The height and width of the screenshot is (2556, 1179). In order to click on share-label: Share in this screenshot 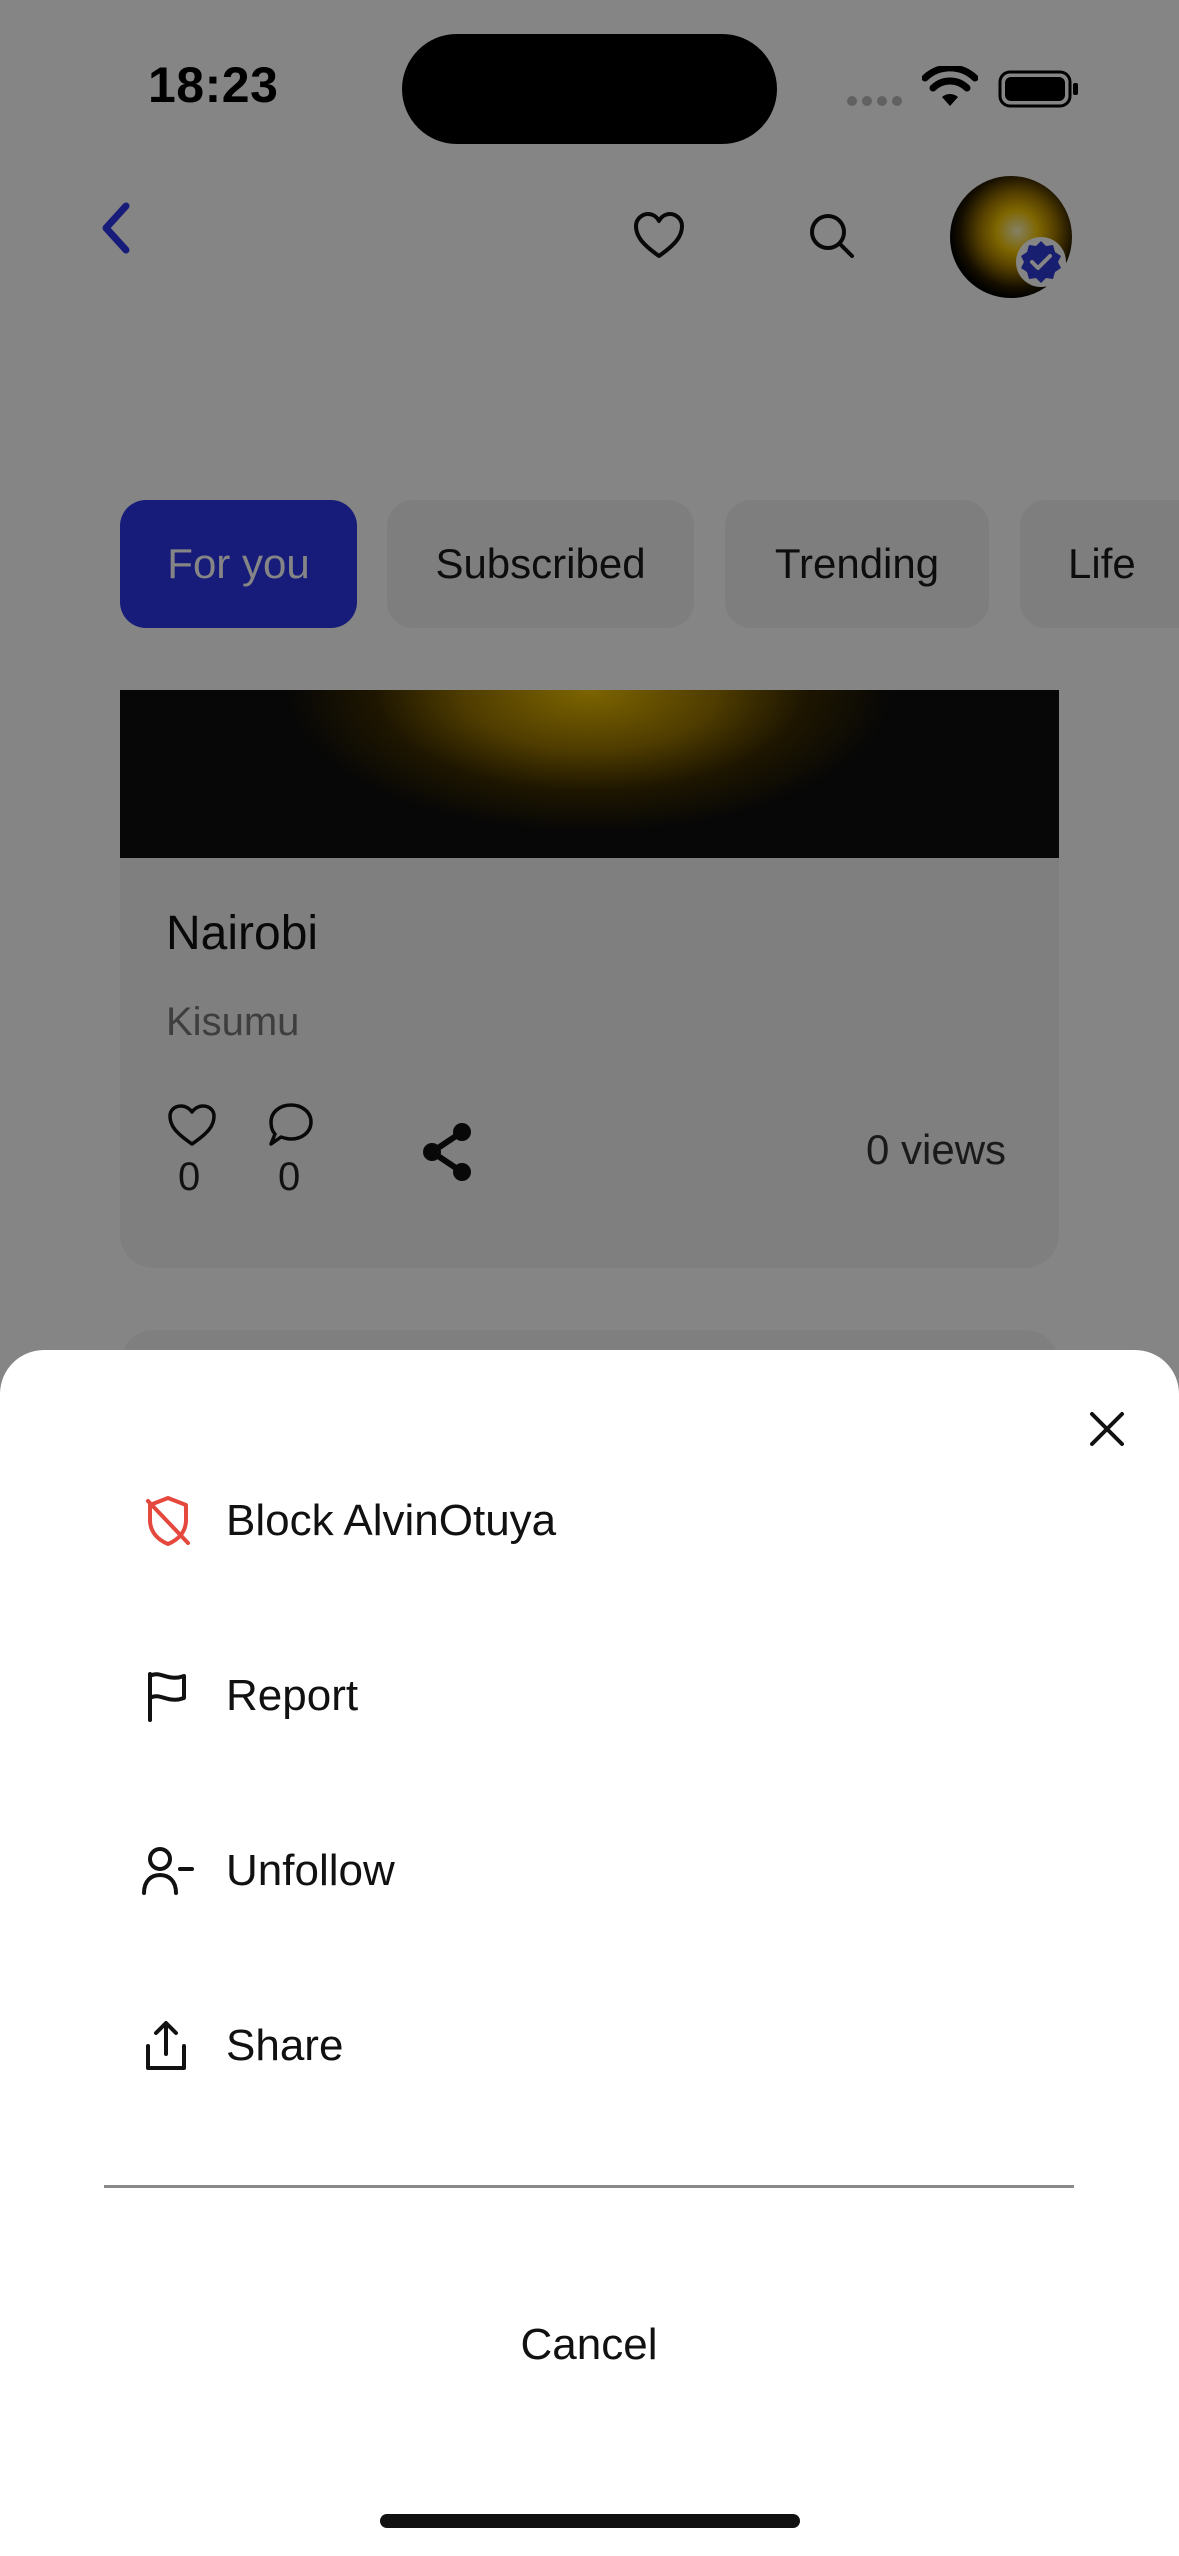, I will do `click(285, 2045)`.